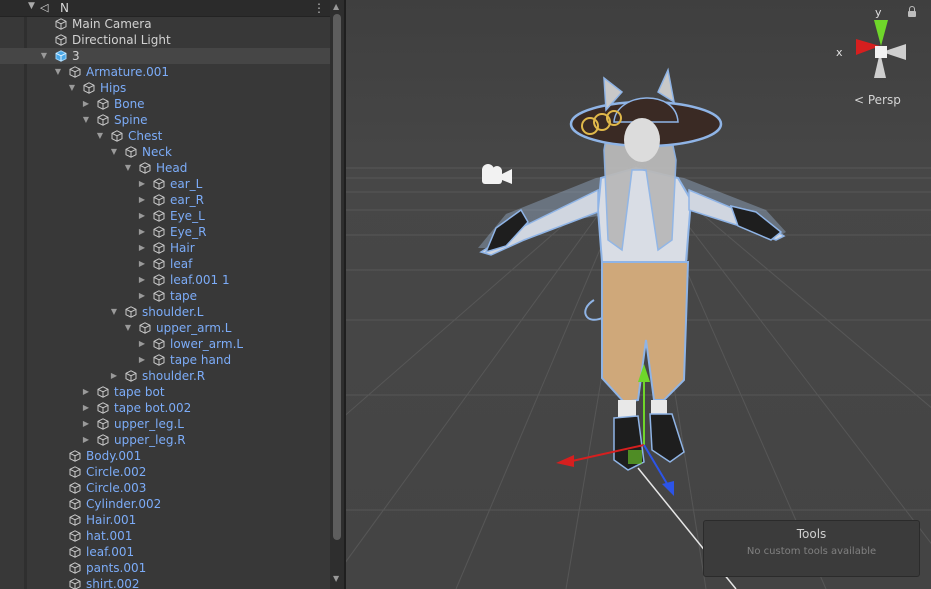 This screenshot has width=931, height=589. What do you see at coordinates (165, 552) in the screenshot?
I see `hierarchy-row: leaf.001` at bounding box center [165, 552].